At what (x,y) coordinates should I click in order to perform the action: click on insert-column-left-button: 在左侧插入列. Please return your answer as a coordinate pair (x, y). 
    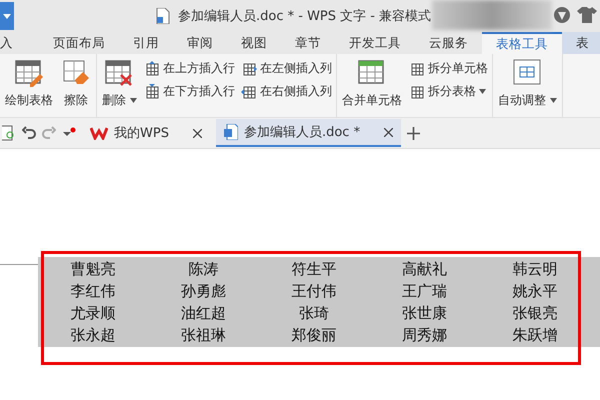
    Looking at the image, I should click on (286, 68).